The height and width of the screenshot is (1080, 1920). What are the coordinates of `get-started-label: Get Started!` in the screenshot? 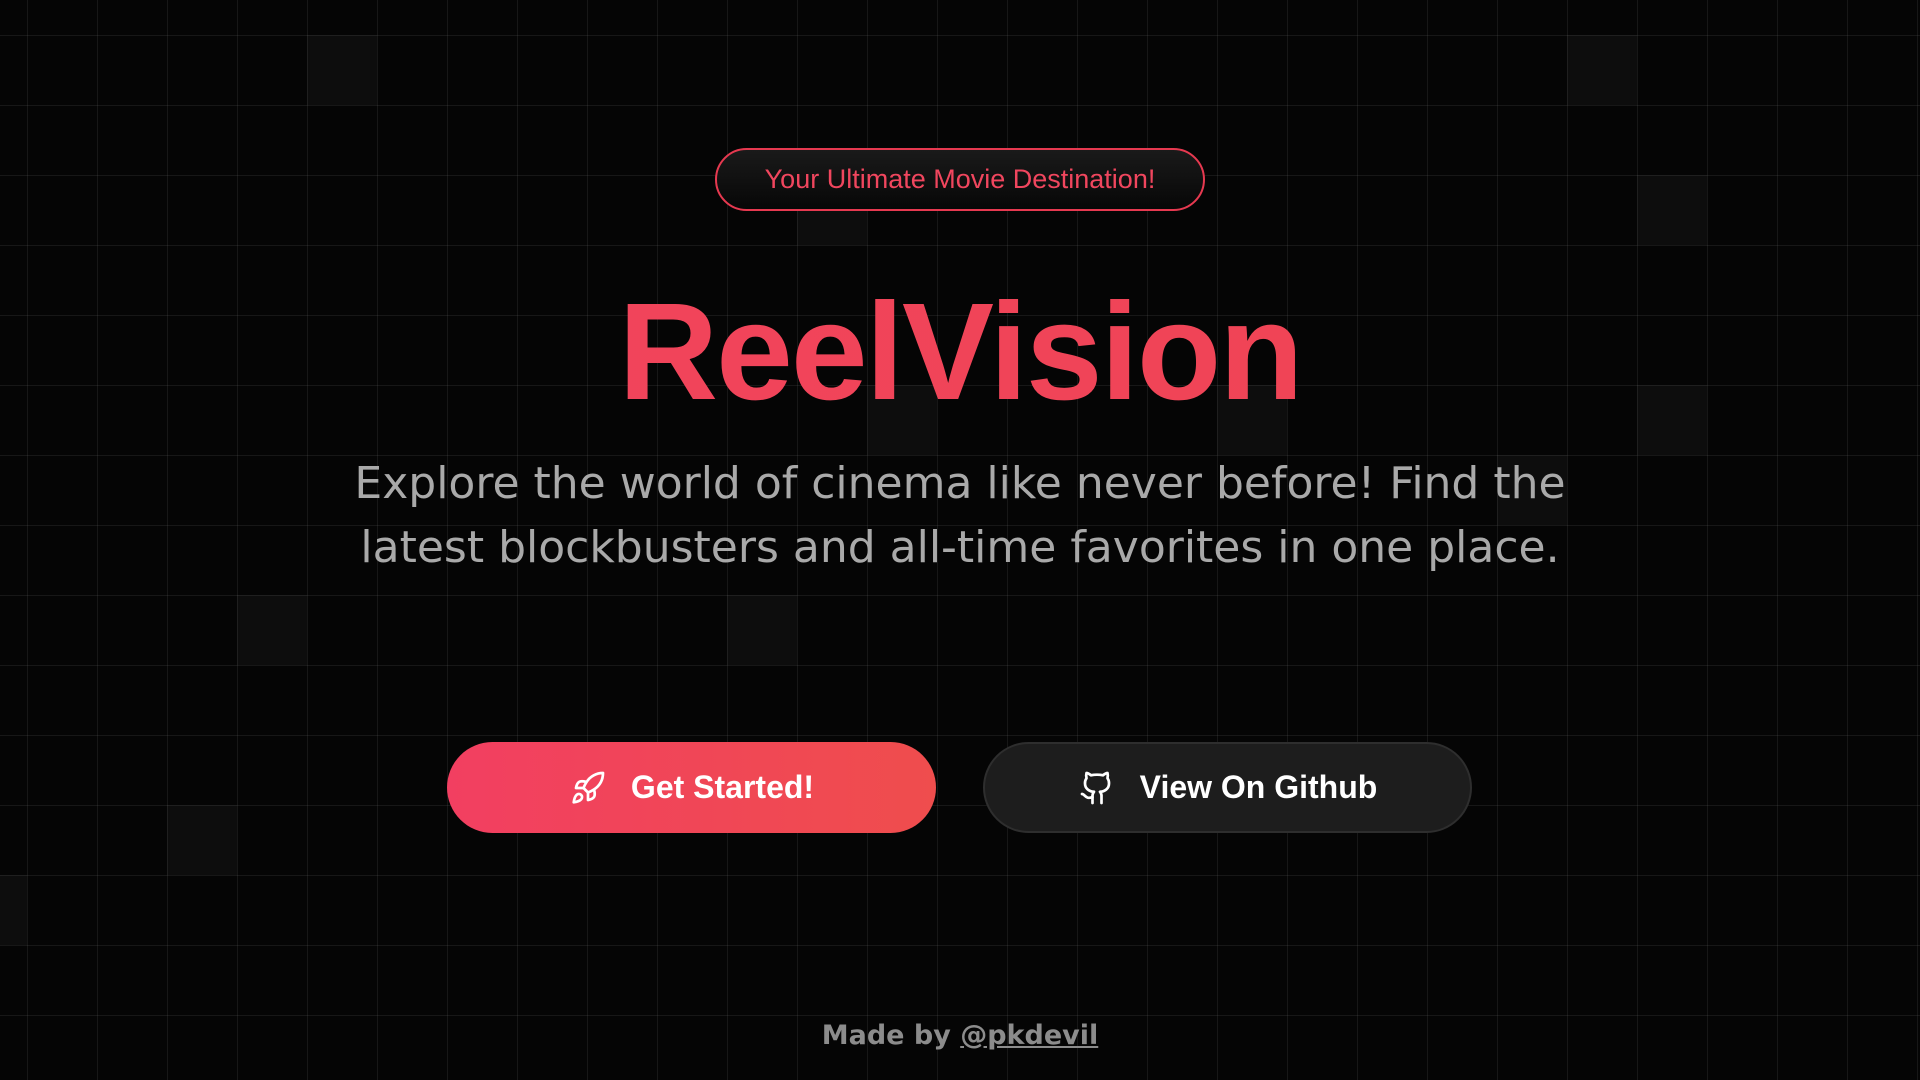 It's located at (722, 787).